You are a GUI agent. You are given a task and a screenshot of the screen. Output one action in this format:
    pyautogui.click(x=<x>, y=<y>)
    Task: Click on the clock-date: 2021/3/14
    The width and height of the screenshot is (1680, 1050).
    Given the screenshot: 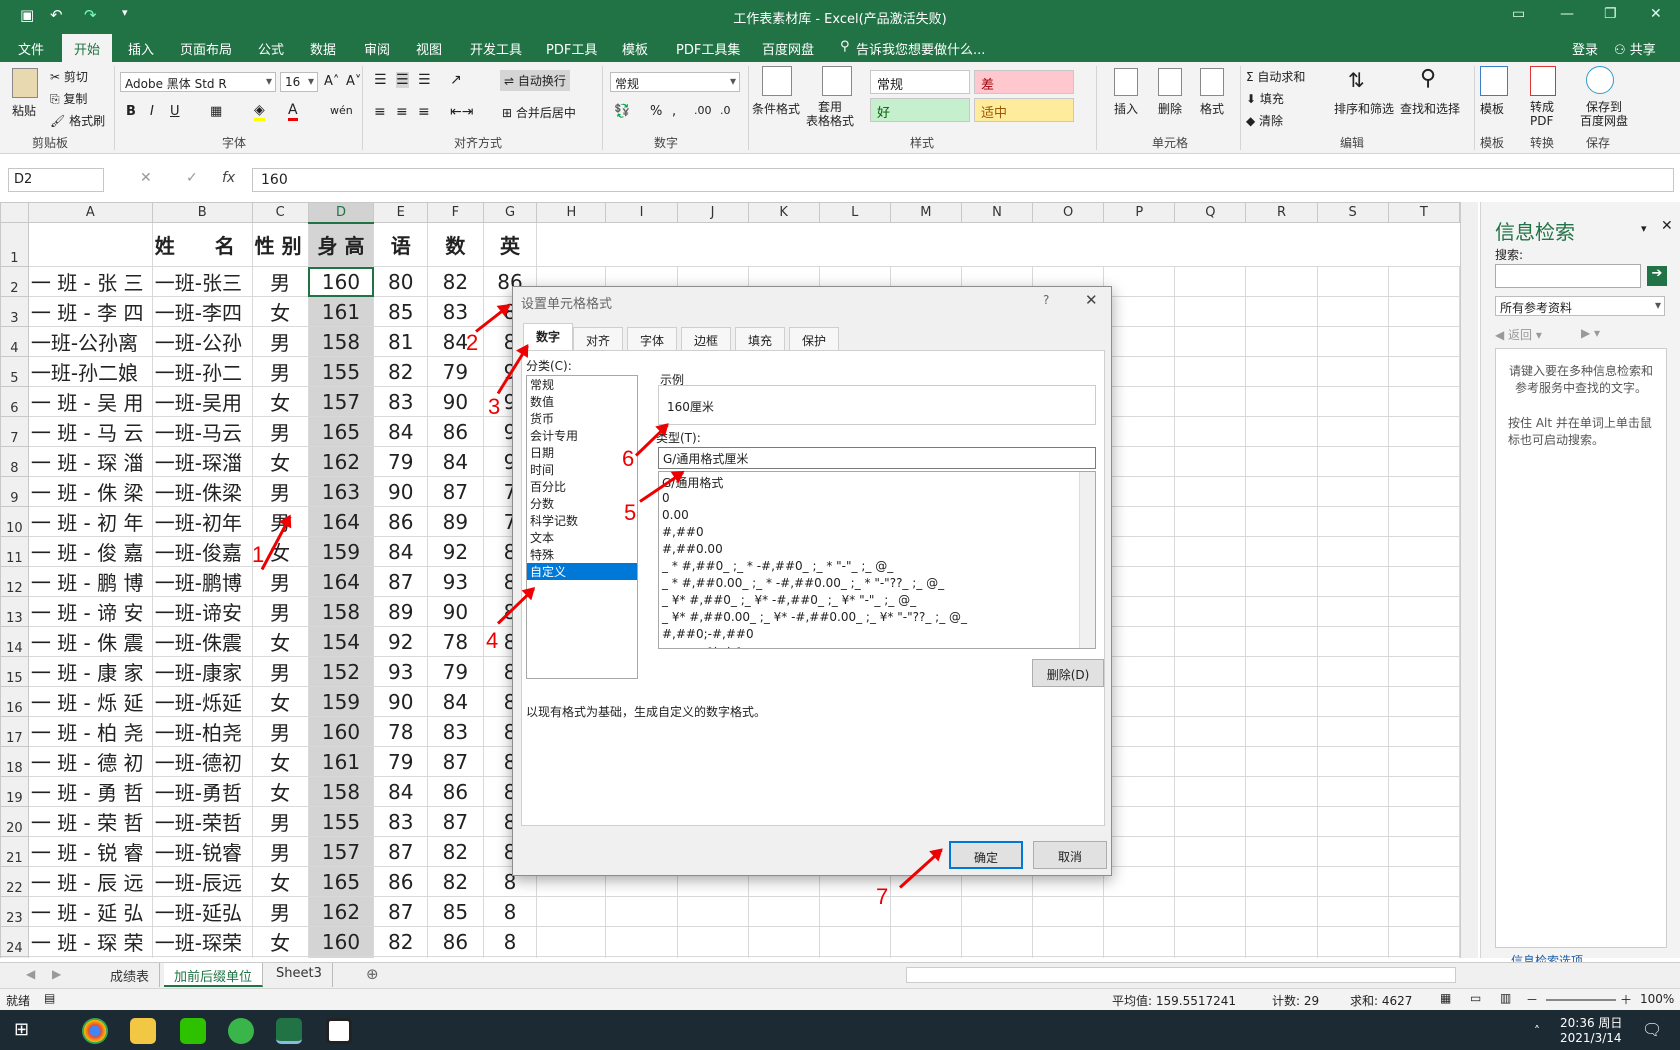 What is the action you would take?
    pyautogui.click(x=1591, y=1038)
    